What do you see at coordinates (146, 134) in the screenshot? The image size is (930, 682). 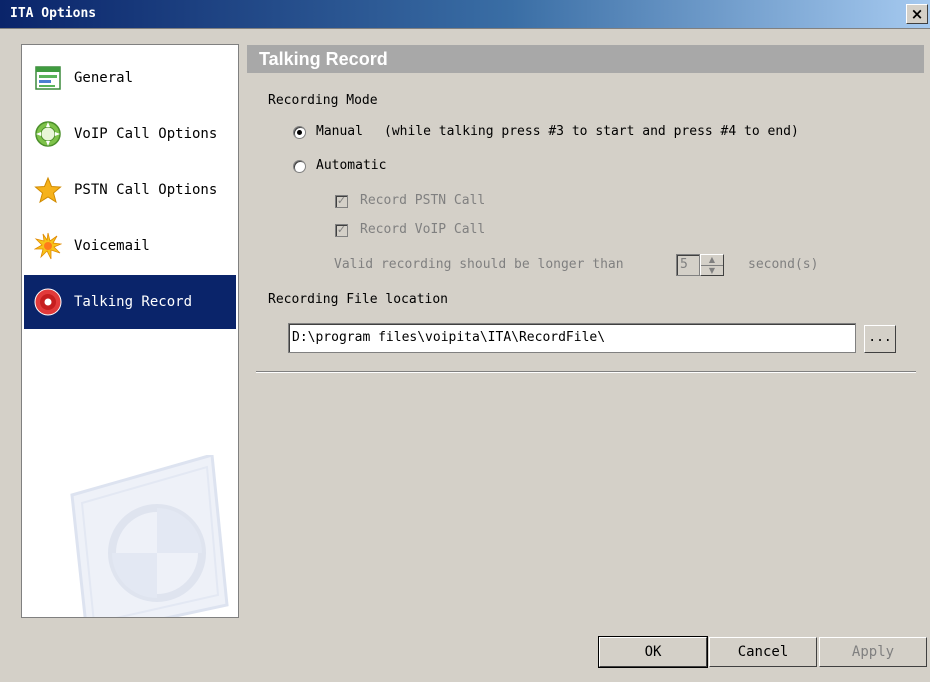 I see `sidebar-item-label: VoIP Call Options` at bounding box center [146, 134].